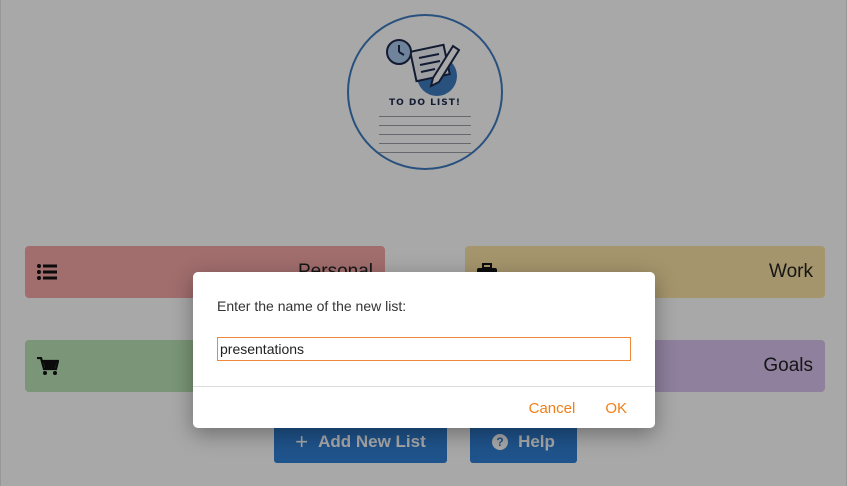 The width and height of the screenshot is (847, 486). I want to click on cancel-button: Cancel, so click(552, 408).